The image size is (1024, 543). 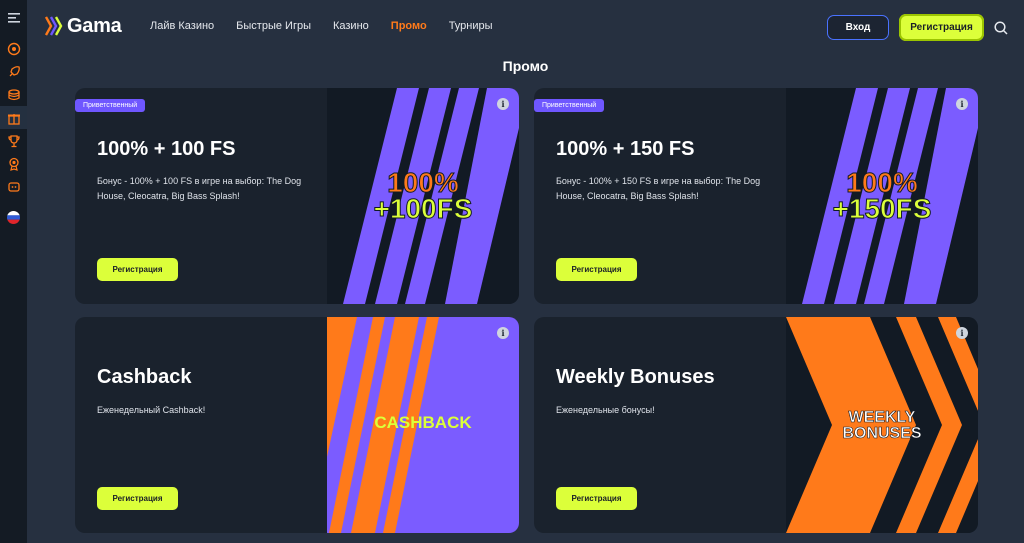 I want to click on nav-tournaments: Турниры, so click(x=471, y=26).